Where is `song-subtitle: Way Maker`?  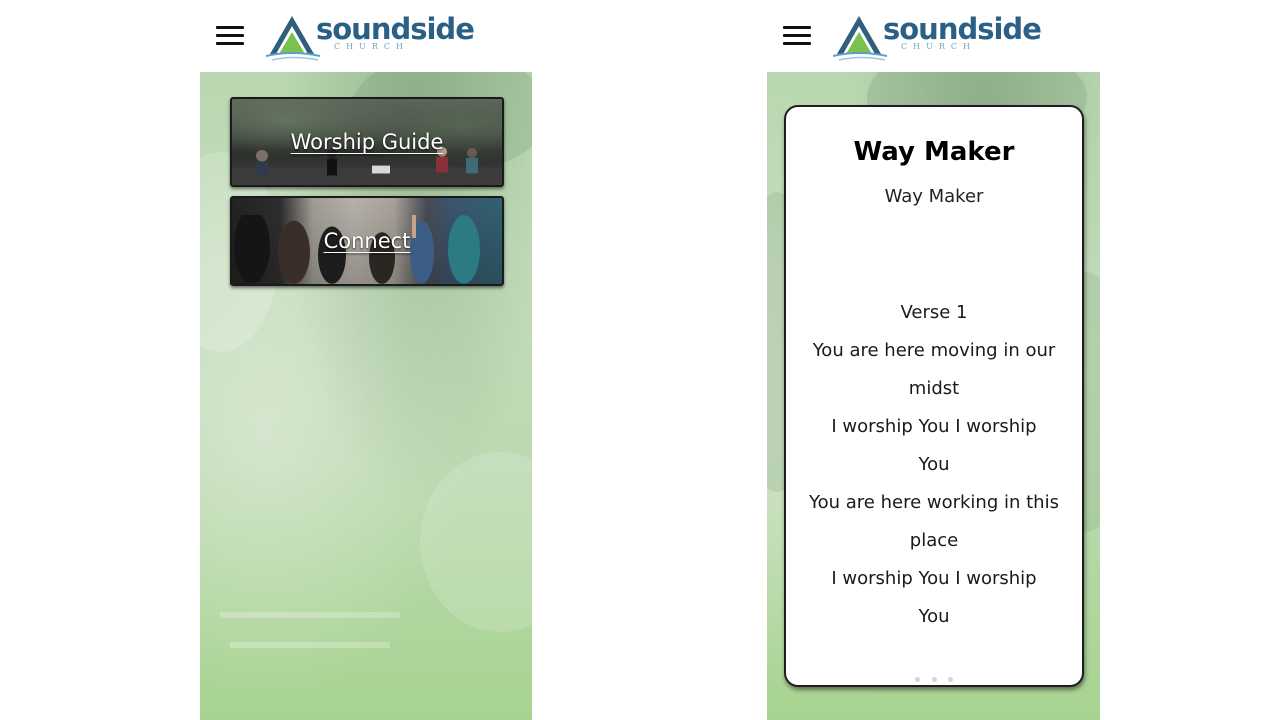 song-subtitle: Way Maker is located at coordinates (934, 196).